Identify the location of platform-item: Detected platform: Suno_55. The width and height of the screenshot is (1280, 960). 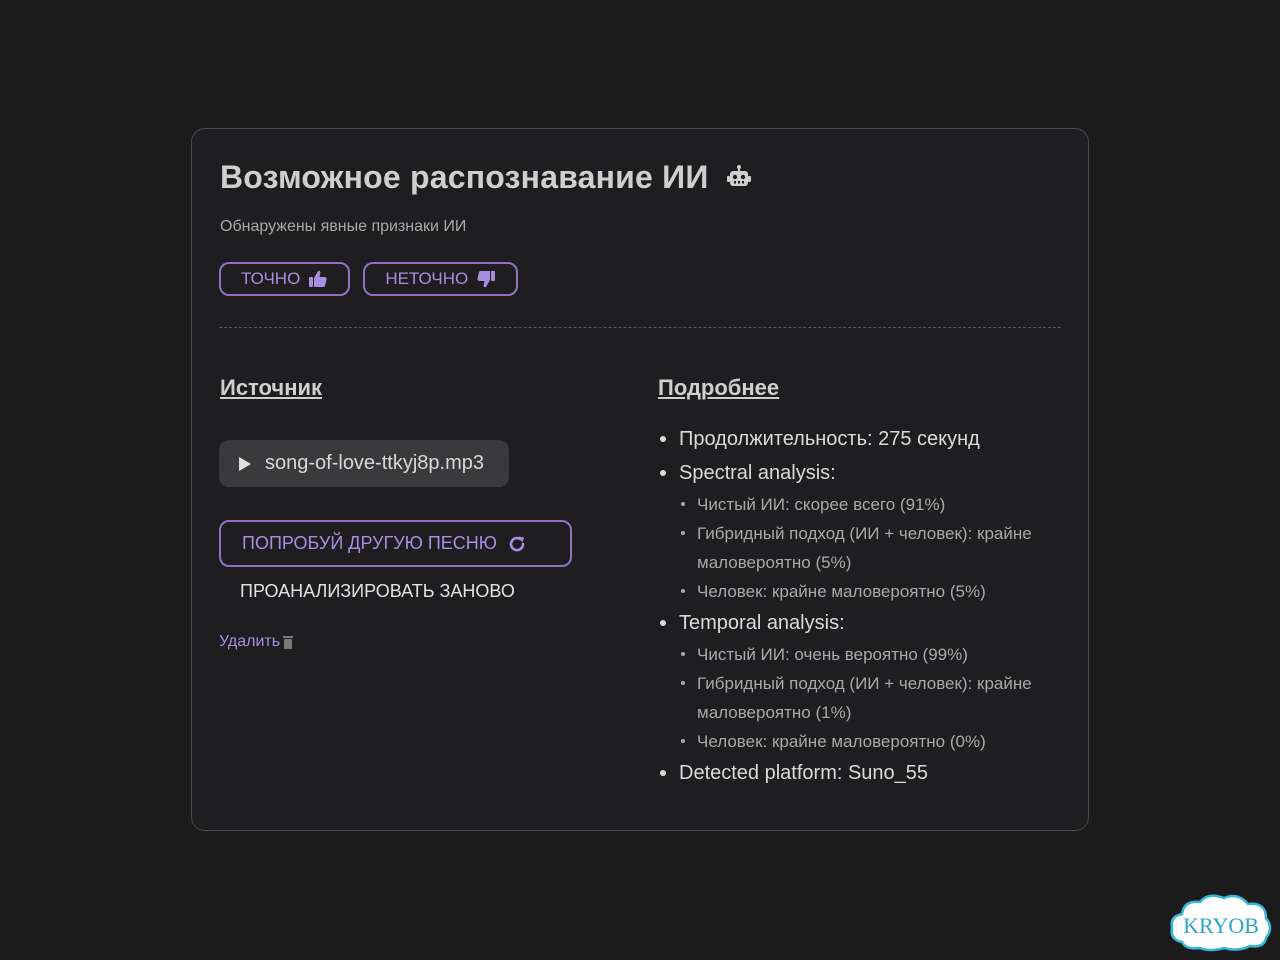
(863, 773).